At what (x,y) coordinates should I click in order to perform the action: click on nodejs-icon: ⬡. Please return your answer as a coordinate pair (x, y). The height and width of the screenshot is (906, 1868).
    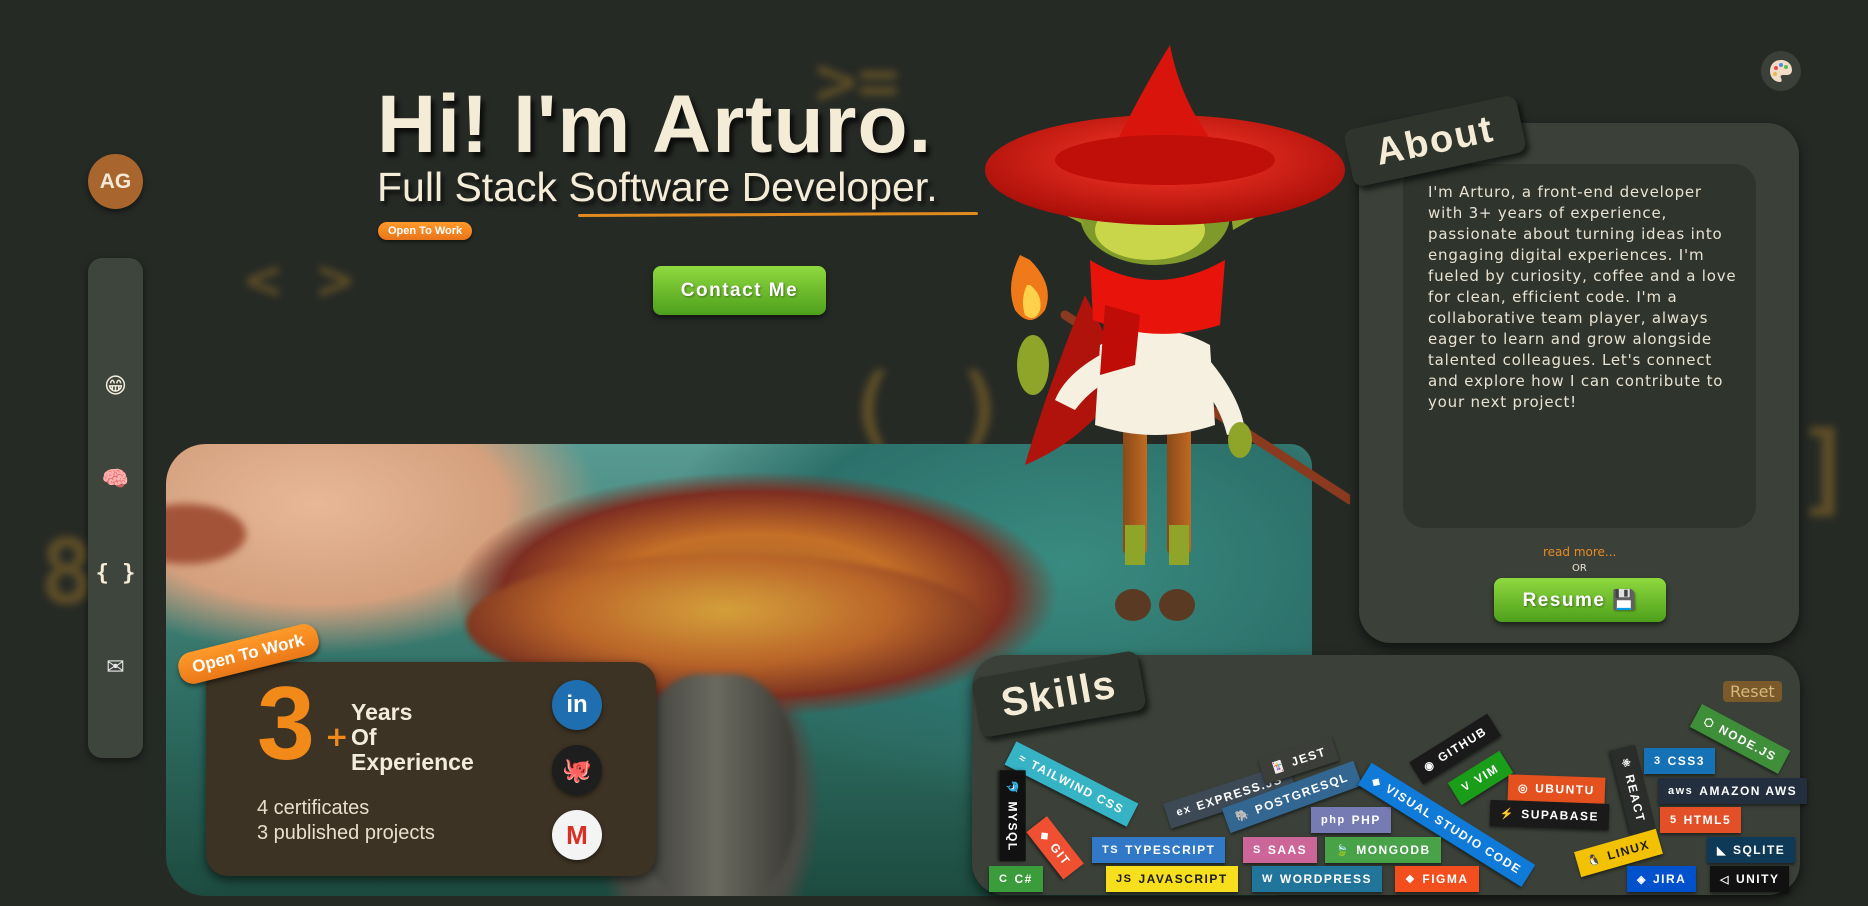
    Looking at the image, I should click on (1709, 723).